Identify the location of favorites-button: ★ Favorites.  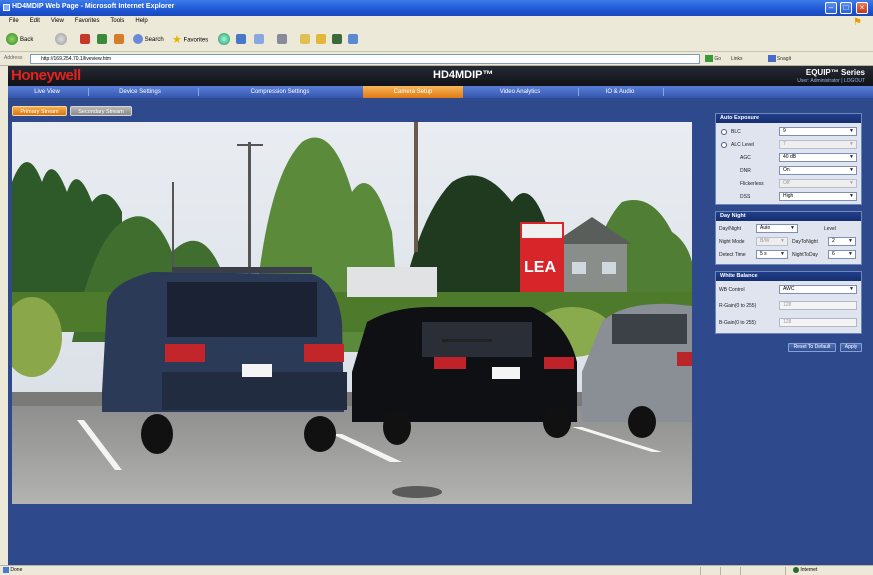
(190, 40).